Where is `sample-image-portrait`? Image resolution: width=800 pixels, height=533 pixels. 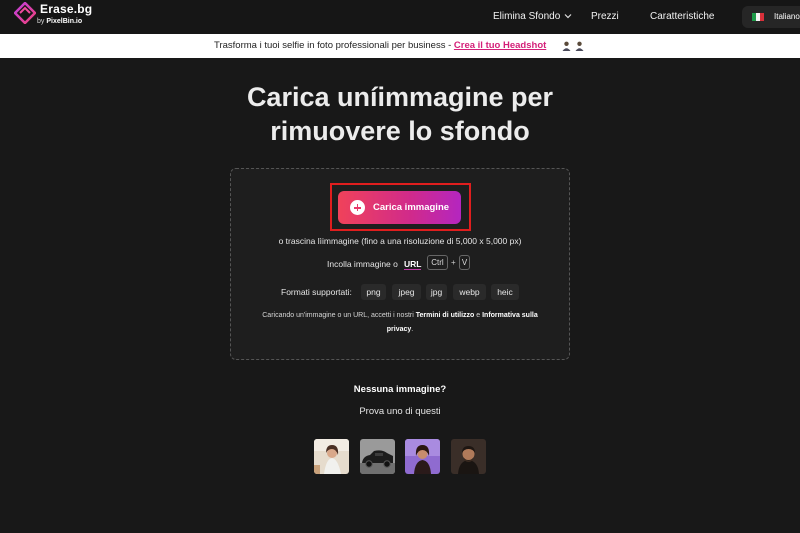
sample-image-portrait is located at coordinates (422, 456).